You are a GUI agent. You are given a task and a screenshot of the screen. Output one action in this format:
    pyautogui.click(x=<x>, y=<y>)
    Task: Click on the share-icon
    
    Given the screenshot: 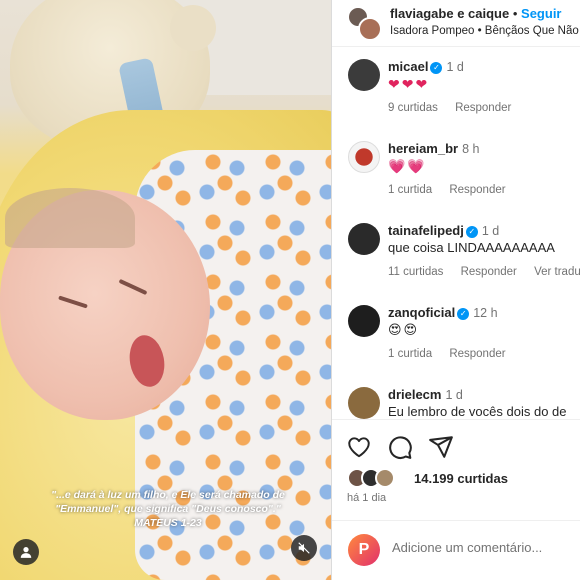 What is the action you would take?
    pyautogui.click(x=441, y=447)
    